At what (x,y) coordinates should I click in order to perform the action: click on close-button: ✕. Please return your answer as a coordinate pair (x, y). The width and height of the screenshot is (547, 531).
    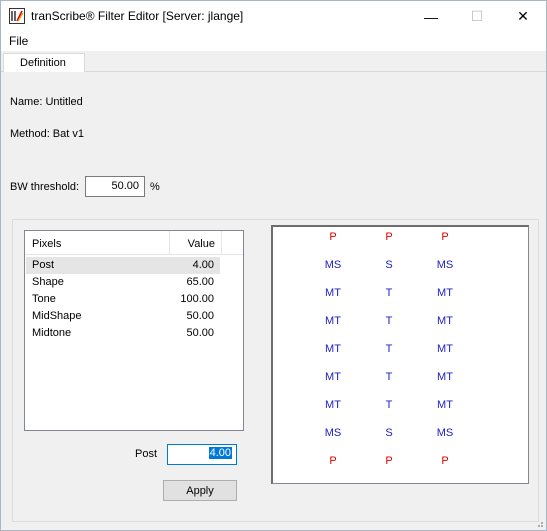
    Looking at the image, I should click on (523, 16).